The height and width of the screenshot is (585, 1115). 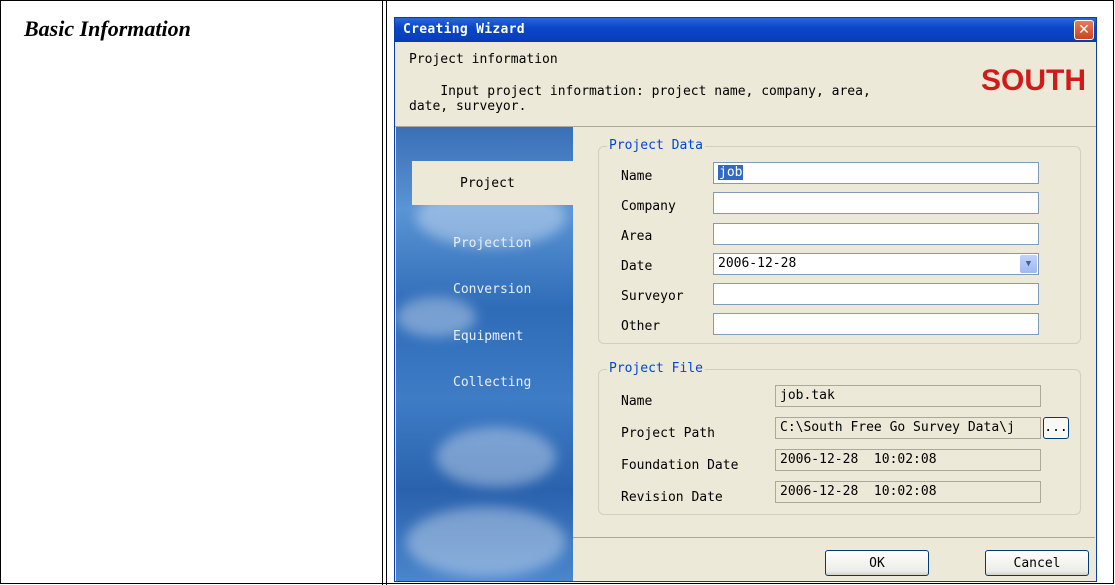 I want to click on sidebar-item-projection: Projection, so click(x=493, y=243).